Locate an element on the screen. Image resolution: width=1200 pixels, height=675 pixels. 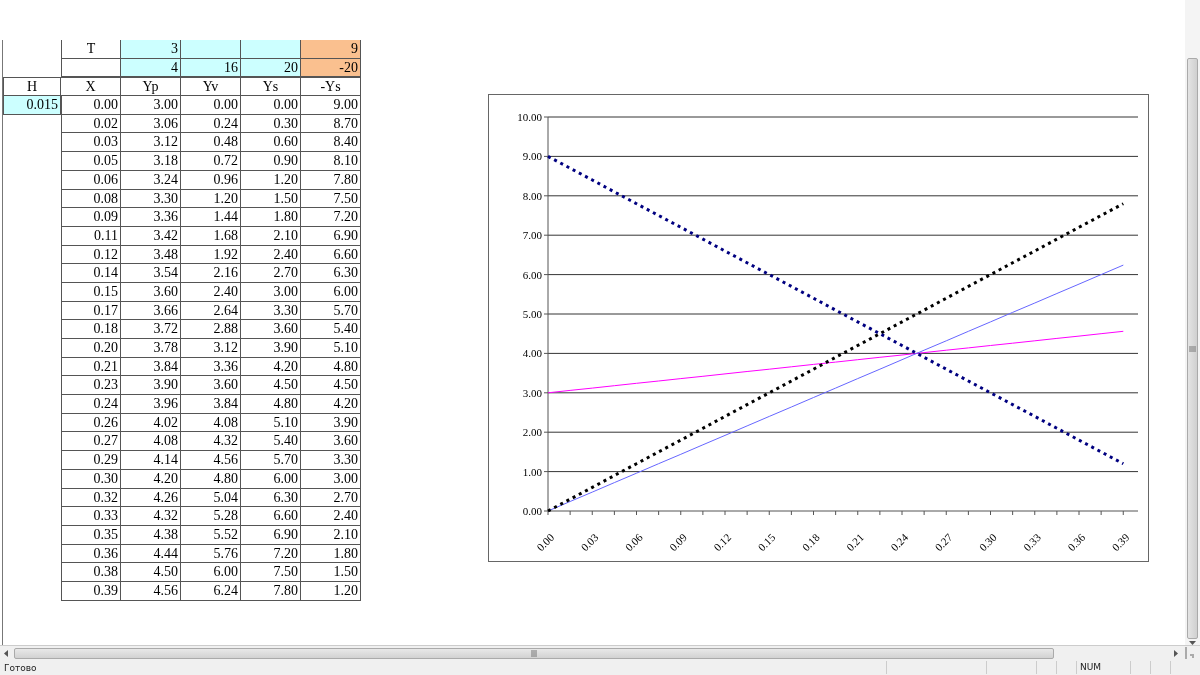
table-cell: 2.88 is located at coordinates (211, 329).